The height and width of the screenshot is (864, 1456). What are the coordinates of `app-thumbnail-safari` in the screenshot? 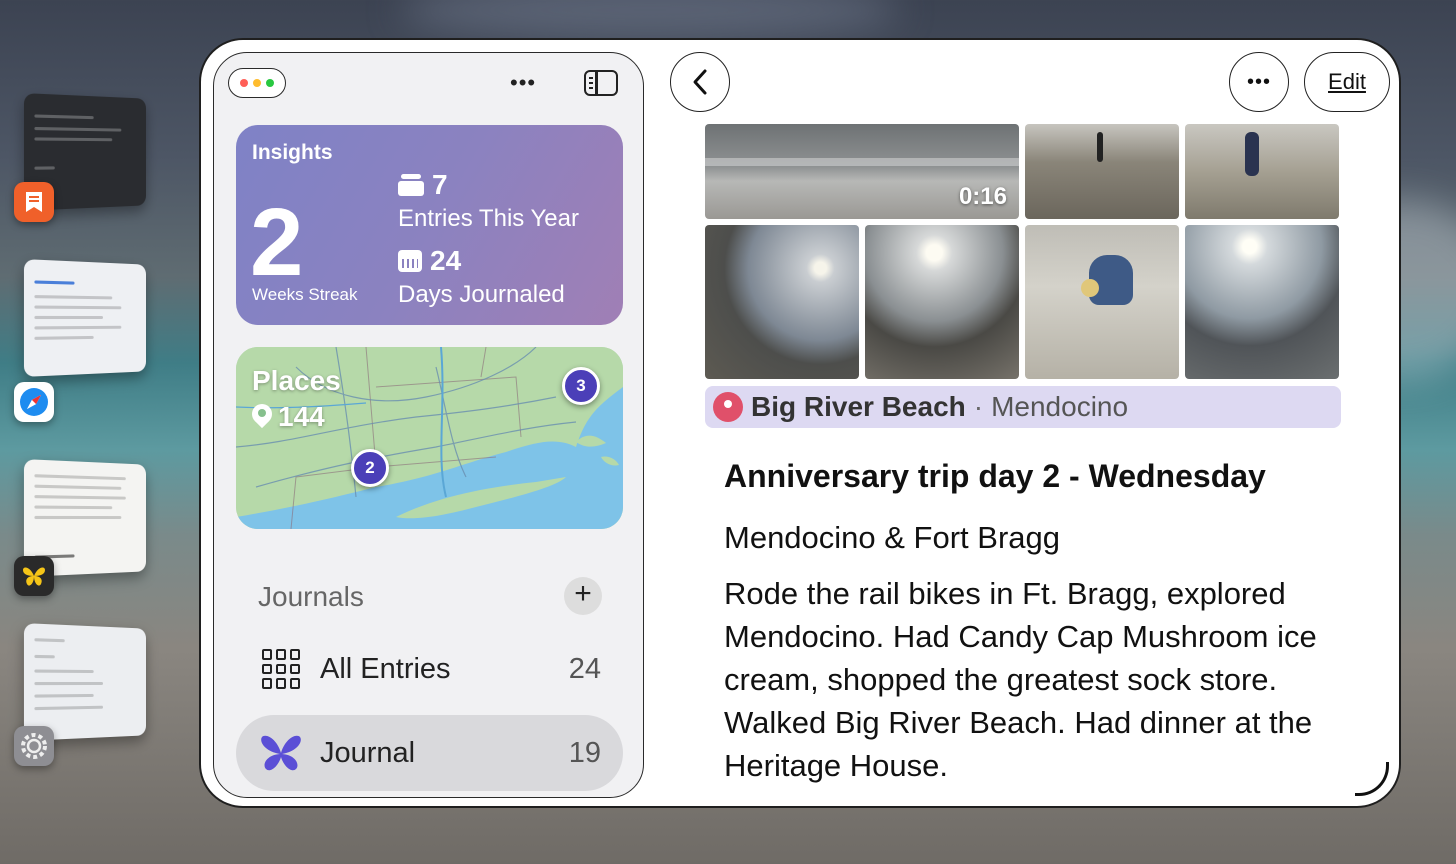 It's located at (84, 318).